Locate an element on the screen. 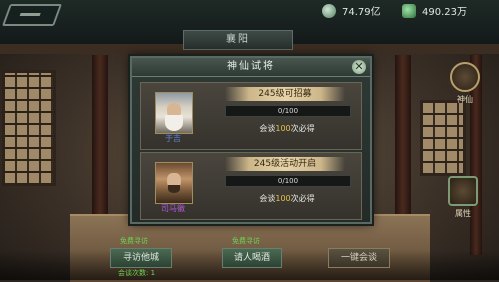 The image size is (499, 282). right-lattice-window is located at coordinates (443, 138).